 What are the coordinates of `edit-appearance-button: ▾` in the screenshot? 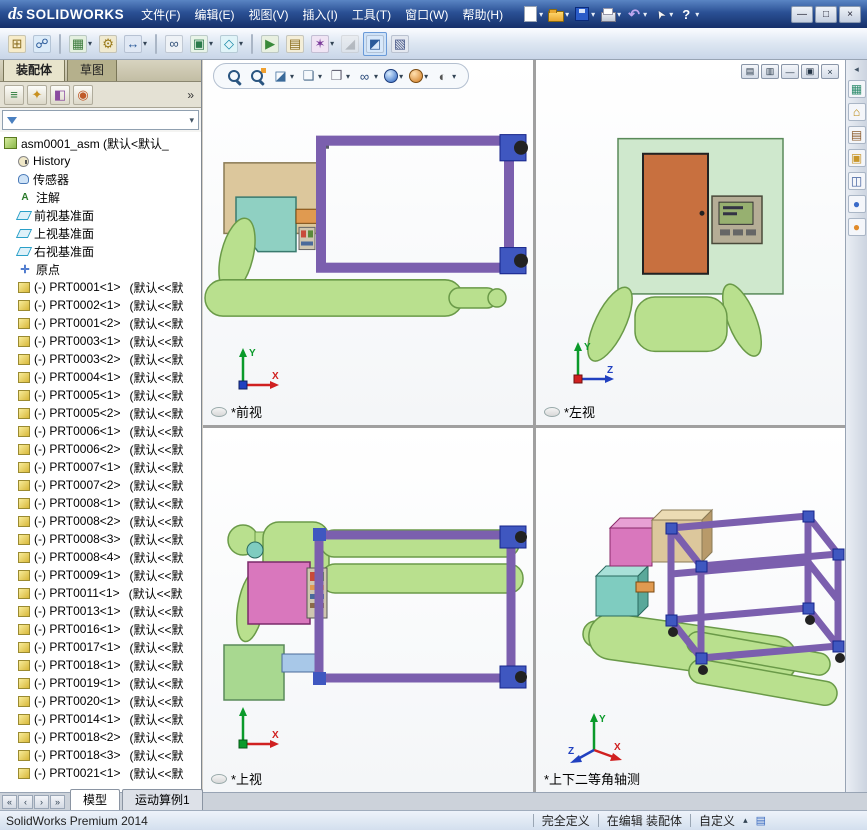 It's located at (393, 76).